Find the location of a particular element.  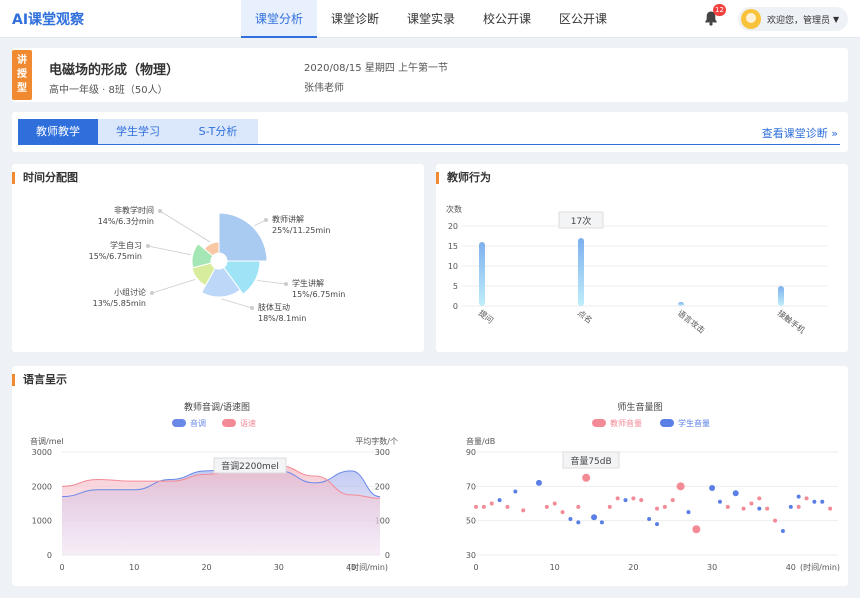

area-right-tick: 300 is located at coordinates (382, 452).